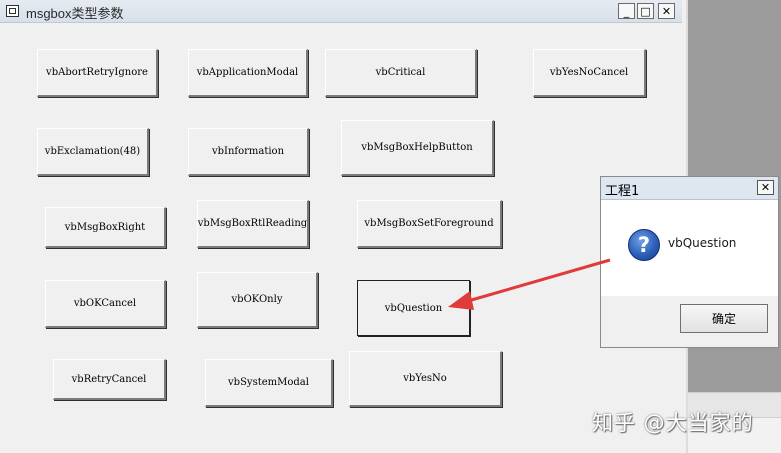  Describe the element at coordinates (341, 11) in the screenshot. I see `title-bar: msgbox类型参数 _ □ ✕` at that location.